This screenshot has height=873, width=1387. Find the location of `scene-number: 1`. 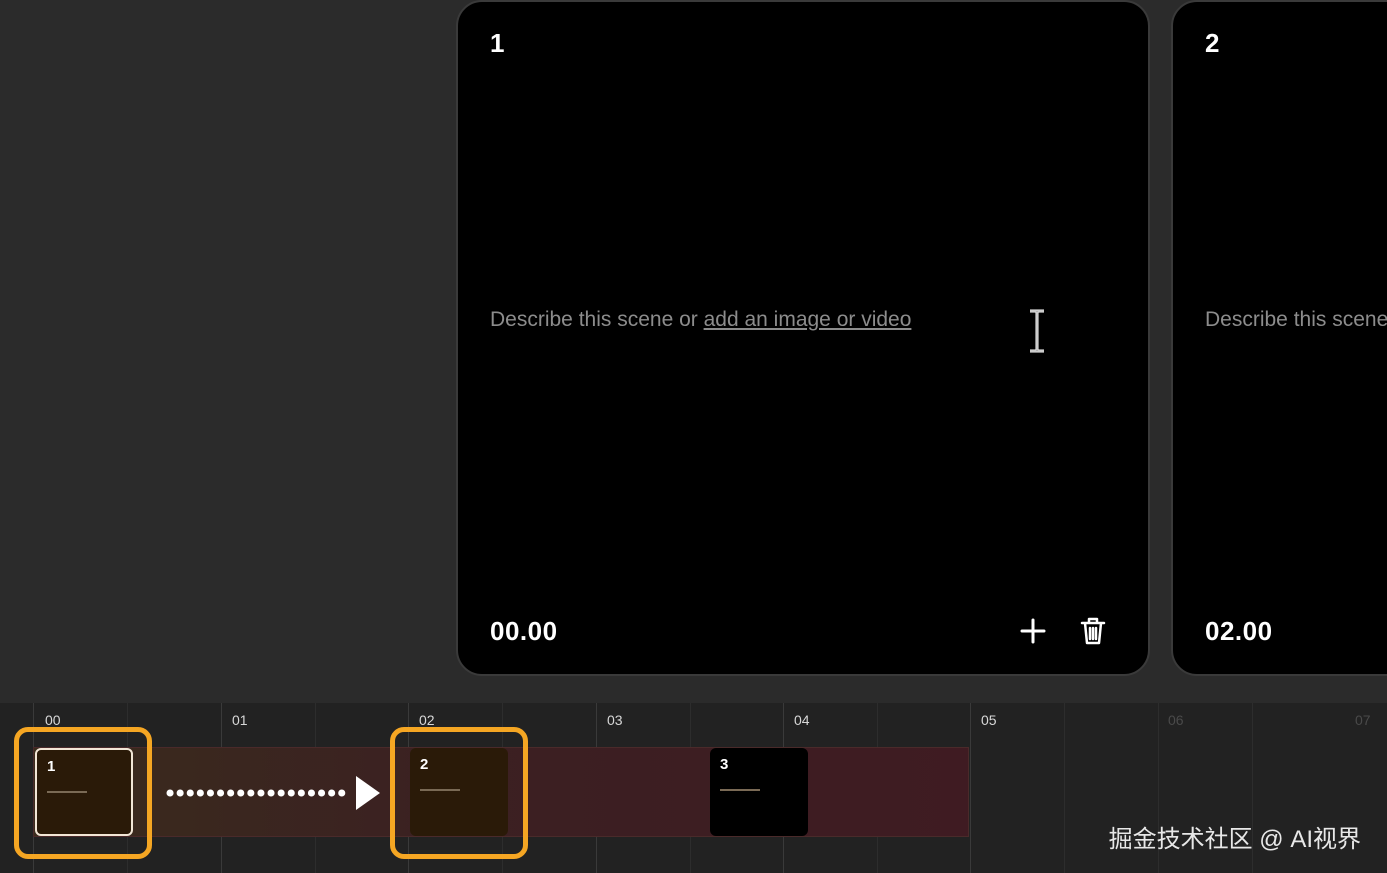

scene-number: 1 is located at coordinates (497, 43).